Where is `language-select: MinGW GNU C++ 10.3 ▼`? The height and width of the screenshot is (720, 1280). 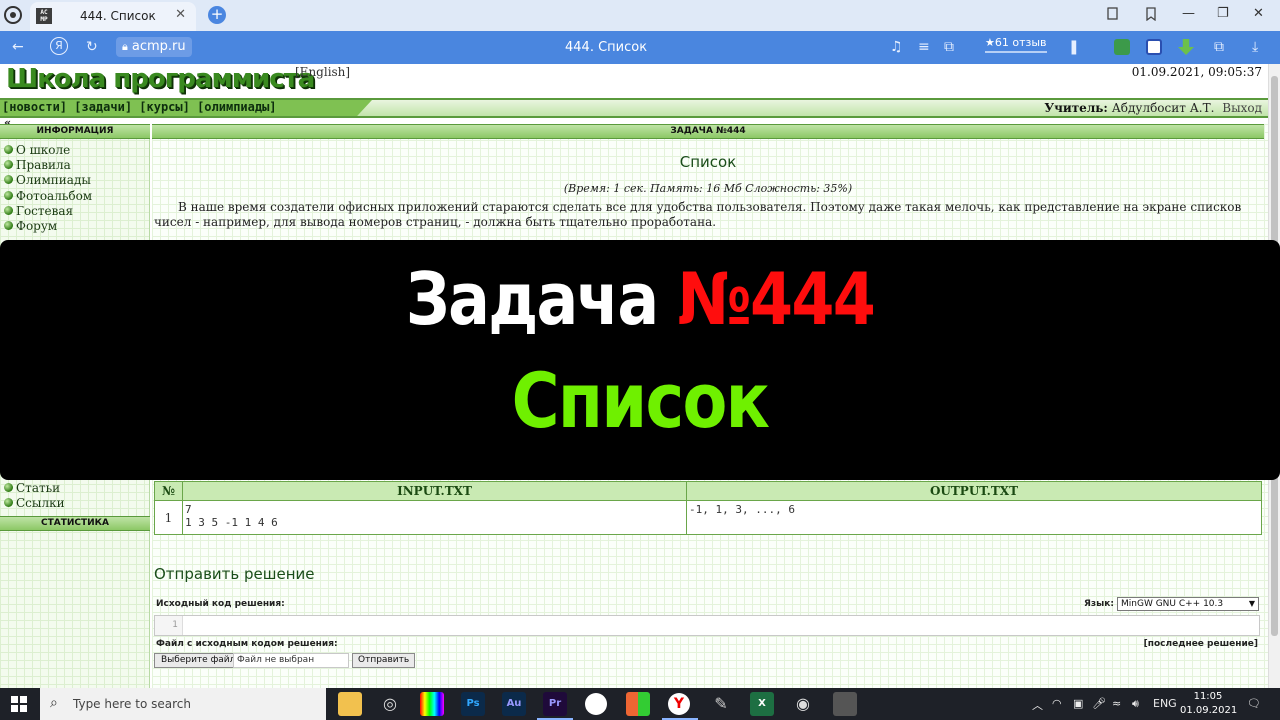 language-select: MinGW GNU C++ 10.3 ▼ is located at coordinates (1188, 604).